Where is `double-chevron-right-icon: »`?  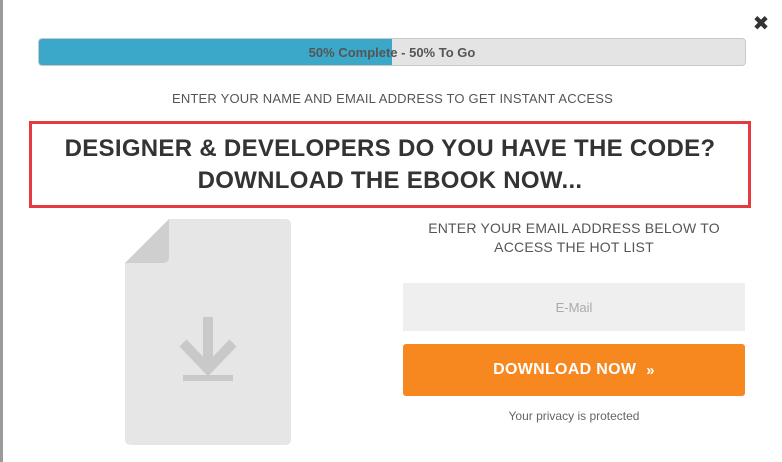 double-chevron-right-icon: » is located at coordinates (650, 370).